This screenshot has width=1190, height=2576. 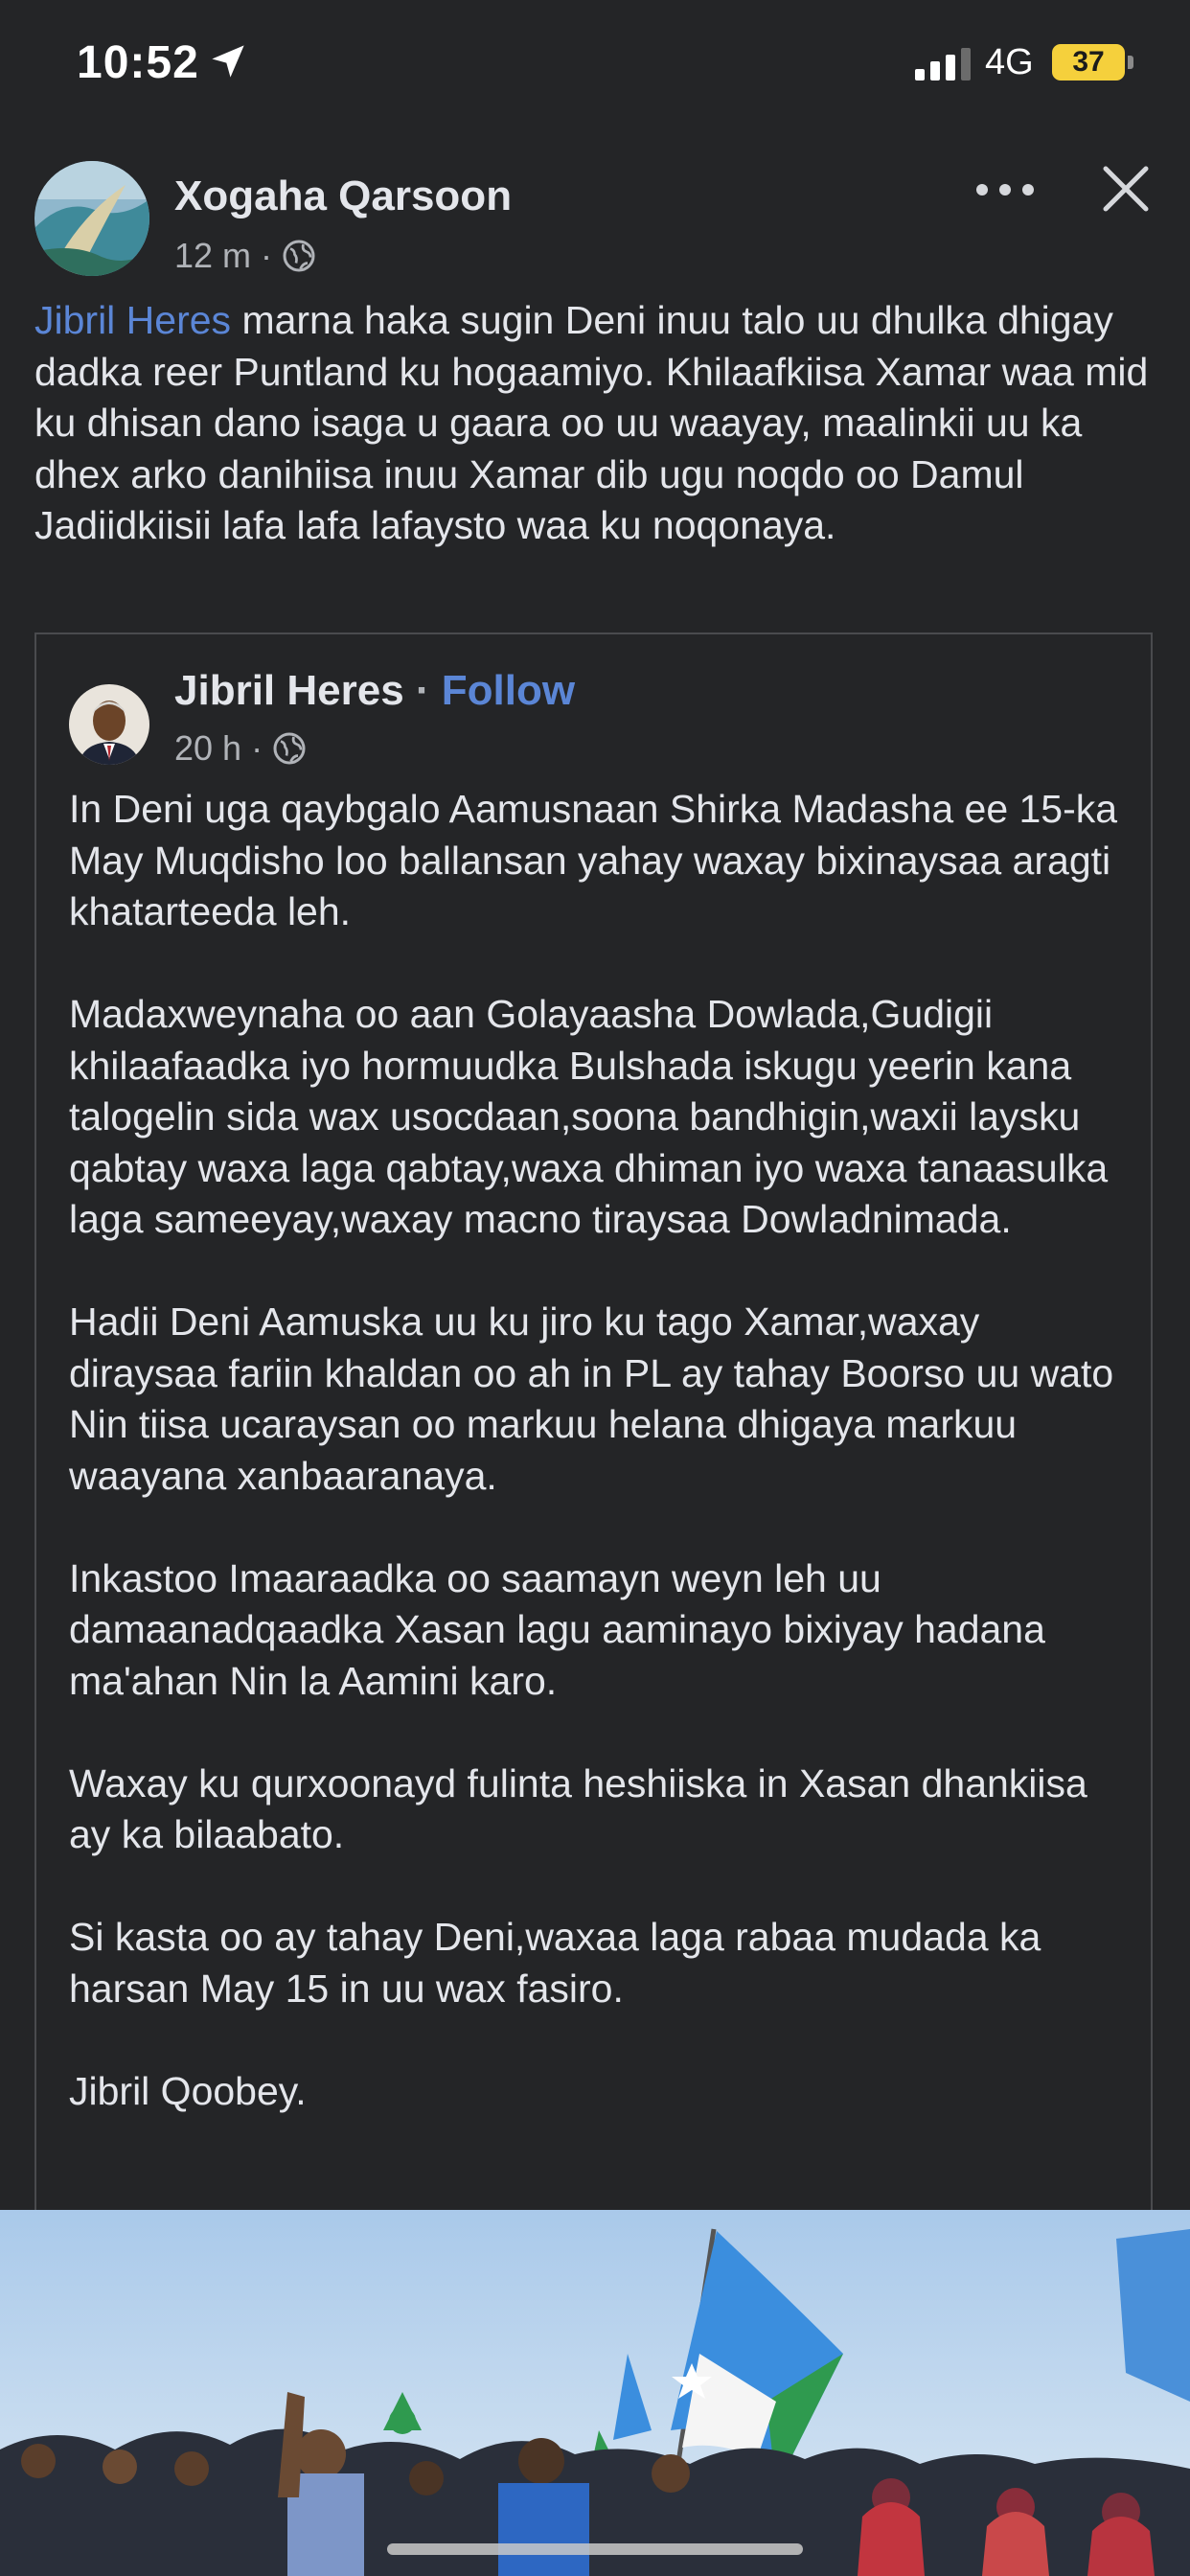 I want to click on follow-button: Follow, so click(x=509, y=690).